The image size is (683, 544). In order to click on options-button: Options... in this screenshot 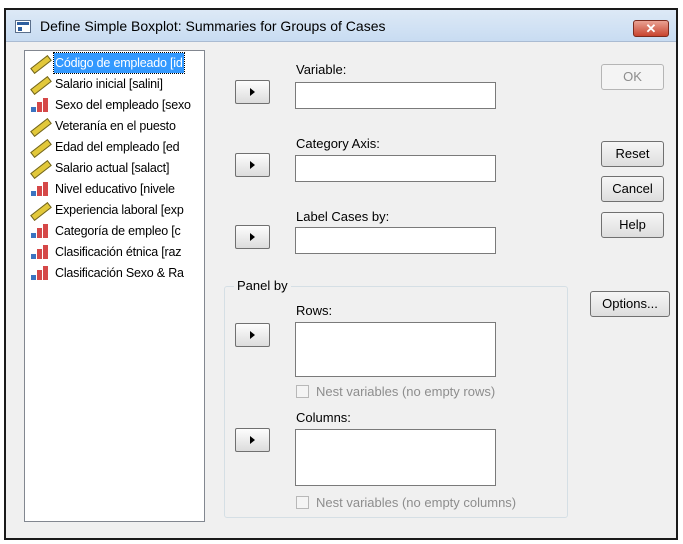, I will do `click(630, 304)`.